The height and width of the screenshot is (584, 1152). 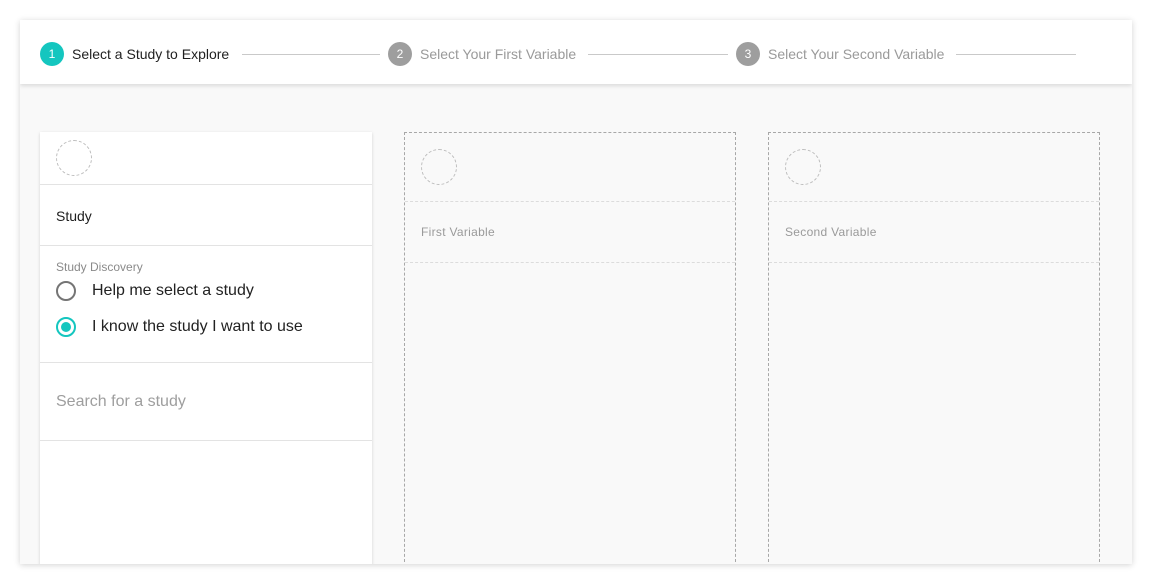 What do you see at coordinates (803, 167) in the screenshot?
I see `second-variable-avatar-placeholder` at bounding box center [803, 167].